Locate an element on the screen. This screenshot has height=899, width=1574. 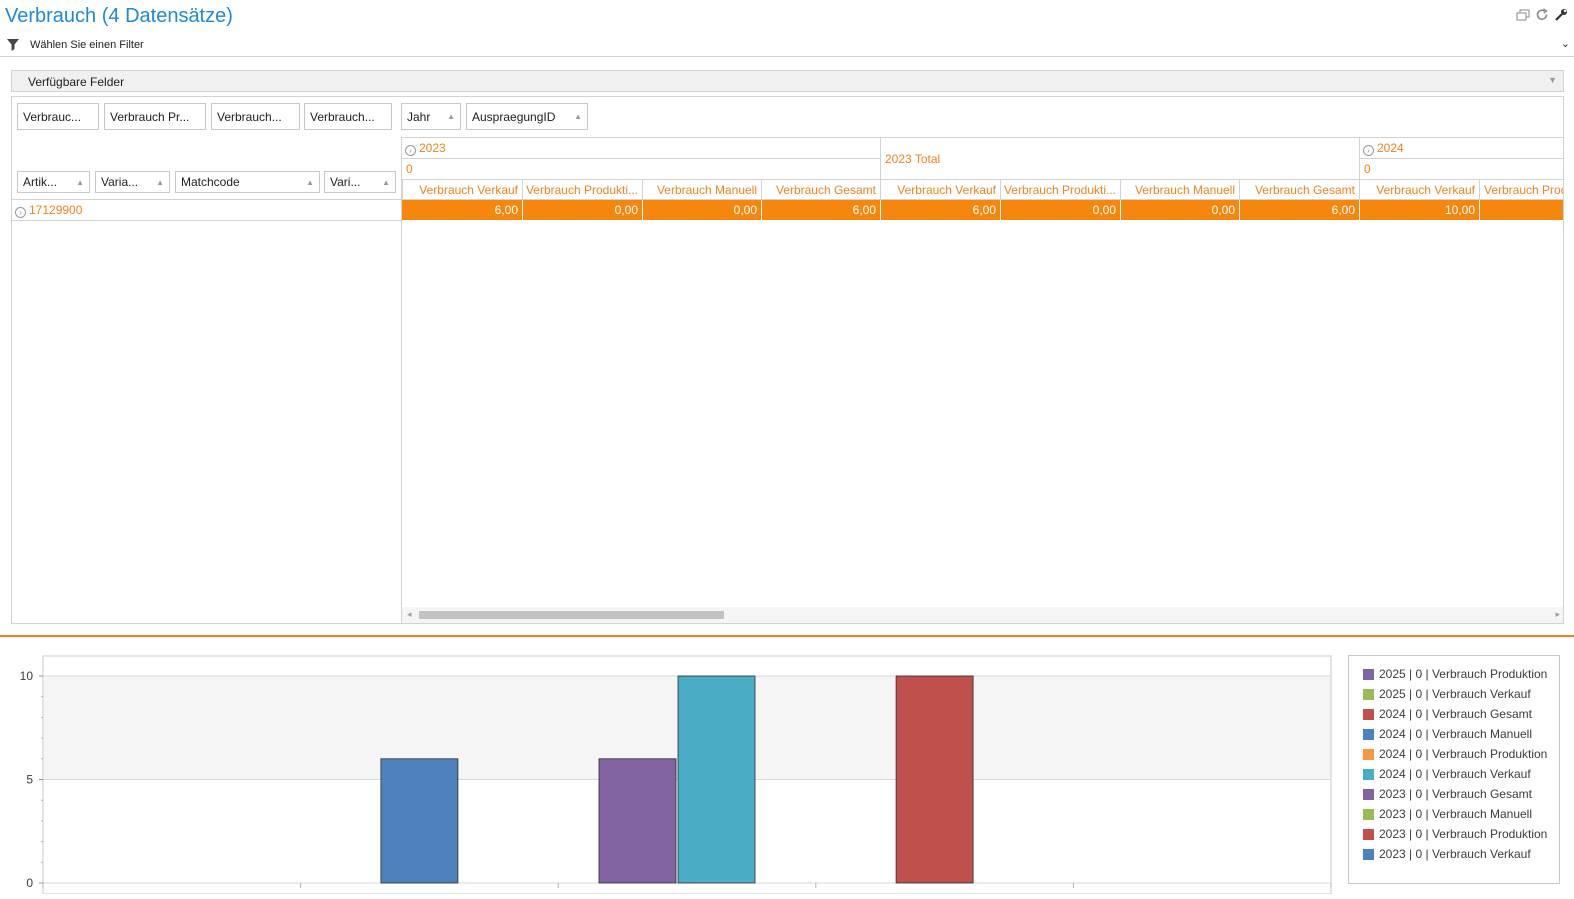
refresh-icon is located at coordinates (1542, 15).